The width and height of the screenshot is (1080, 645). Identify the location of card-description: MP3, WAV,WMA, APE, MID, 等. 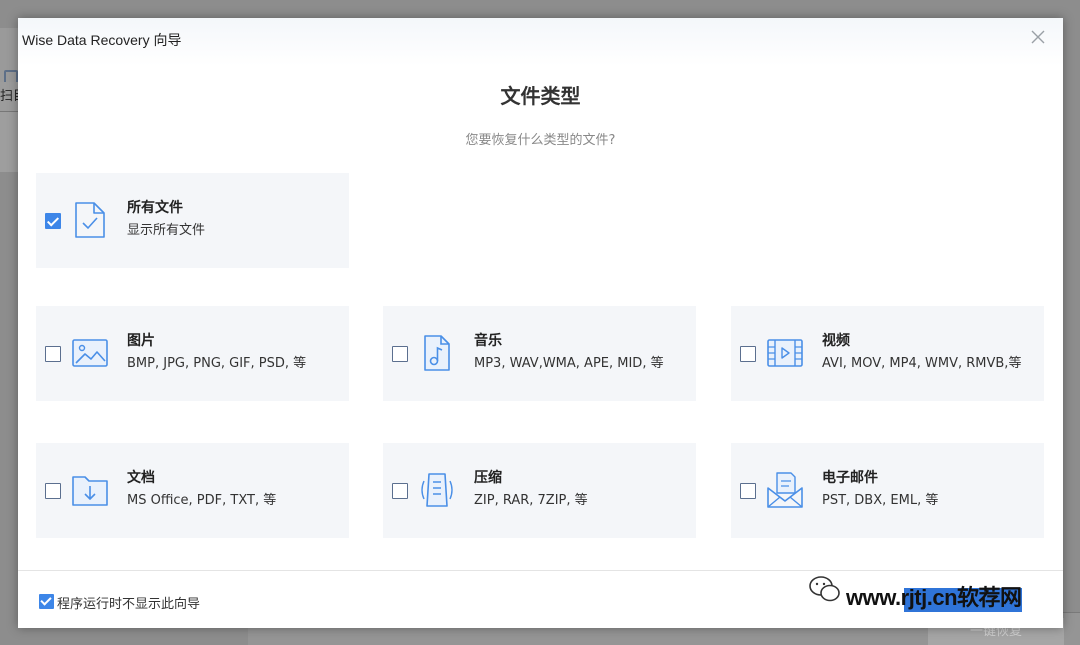
(569, 363).